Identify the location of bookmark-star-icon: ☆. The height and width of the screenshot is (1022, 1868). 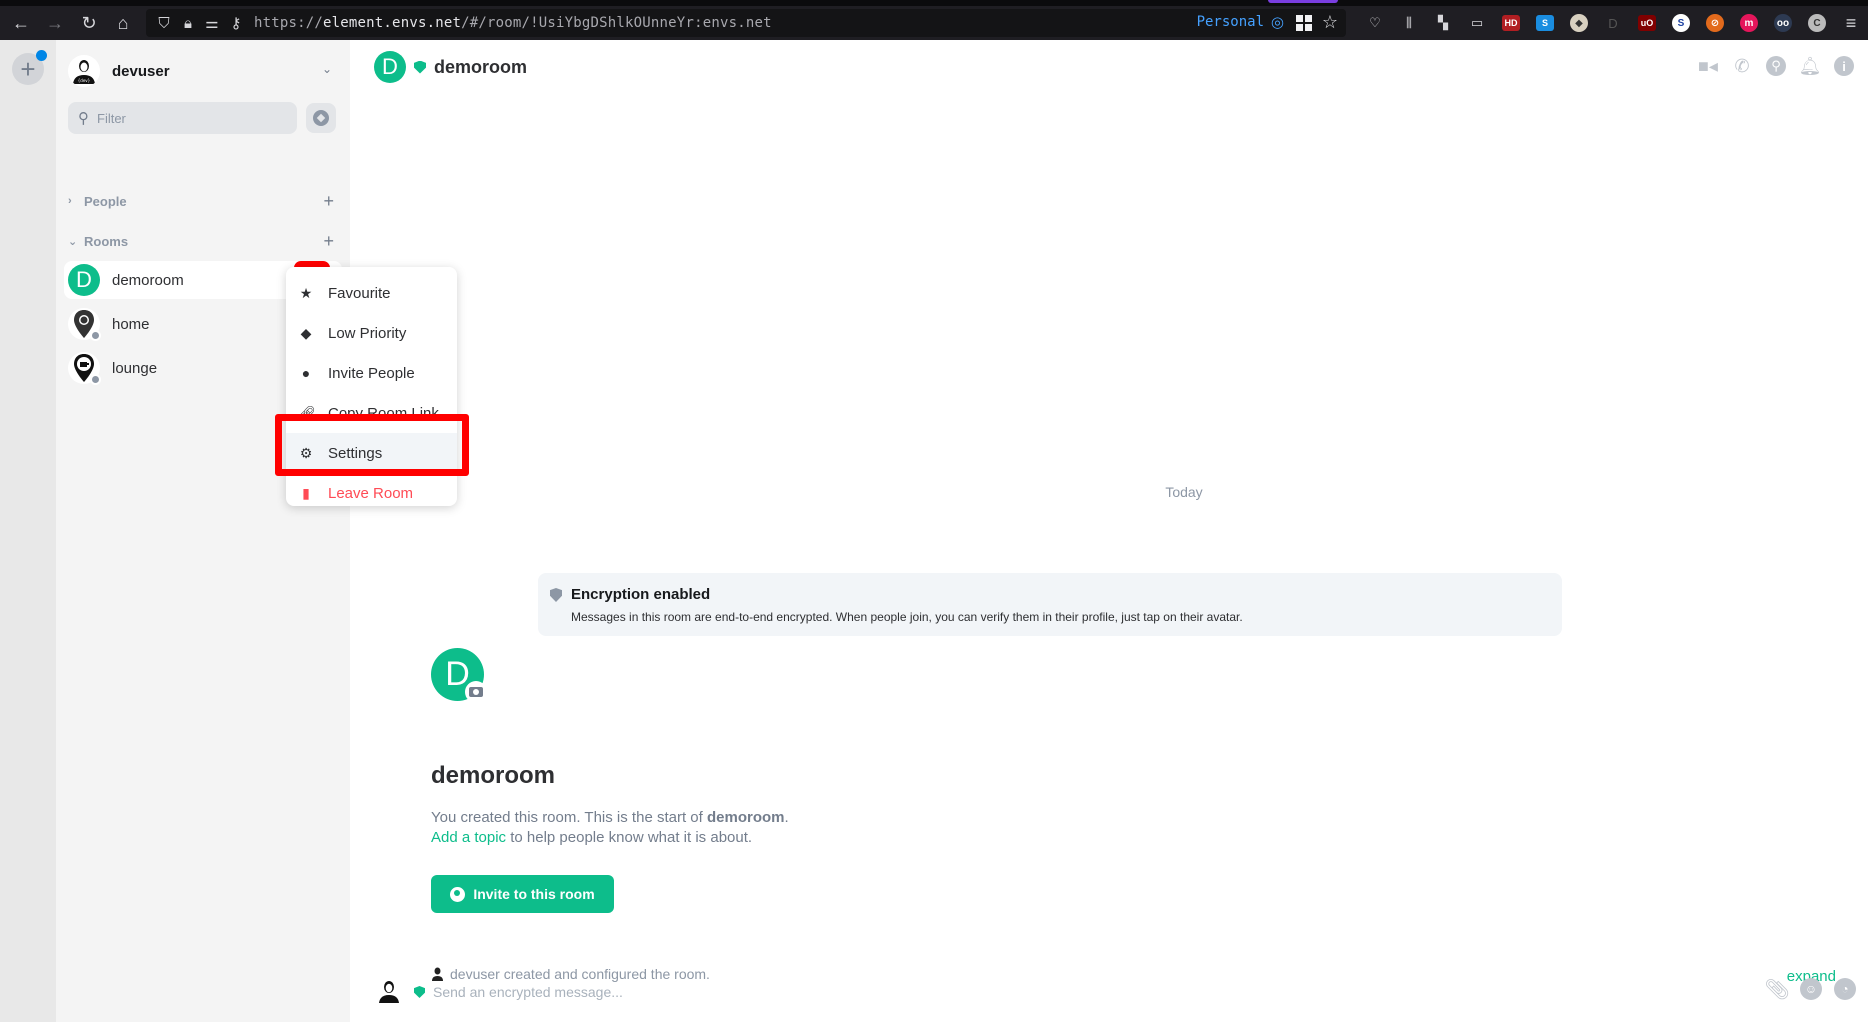
(1330, 22).